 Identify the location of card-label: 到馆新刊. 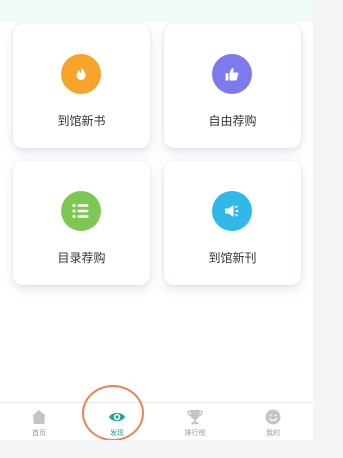
(232, 258).